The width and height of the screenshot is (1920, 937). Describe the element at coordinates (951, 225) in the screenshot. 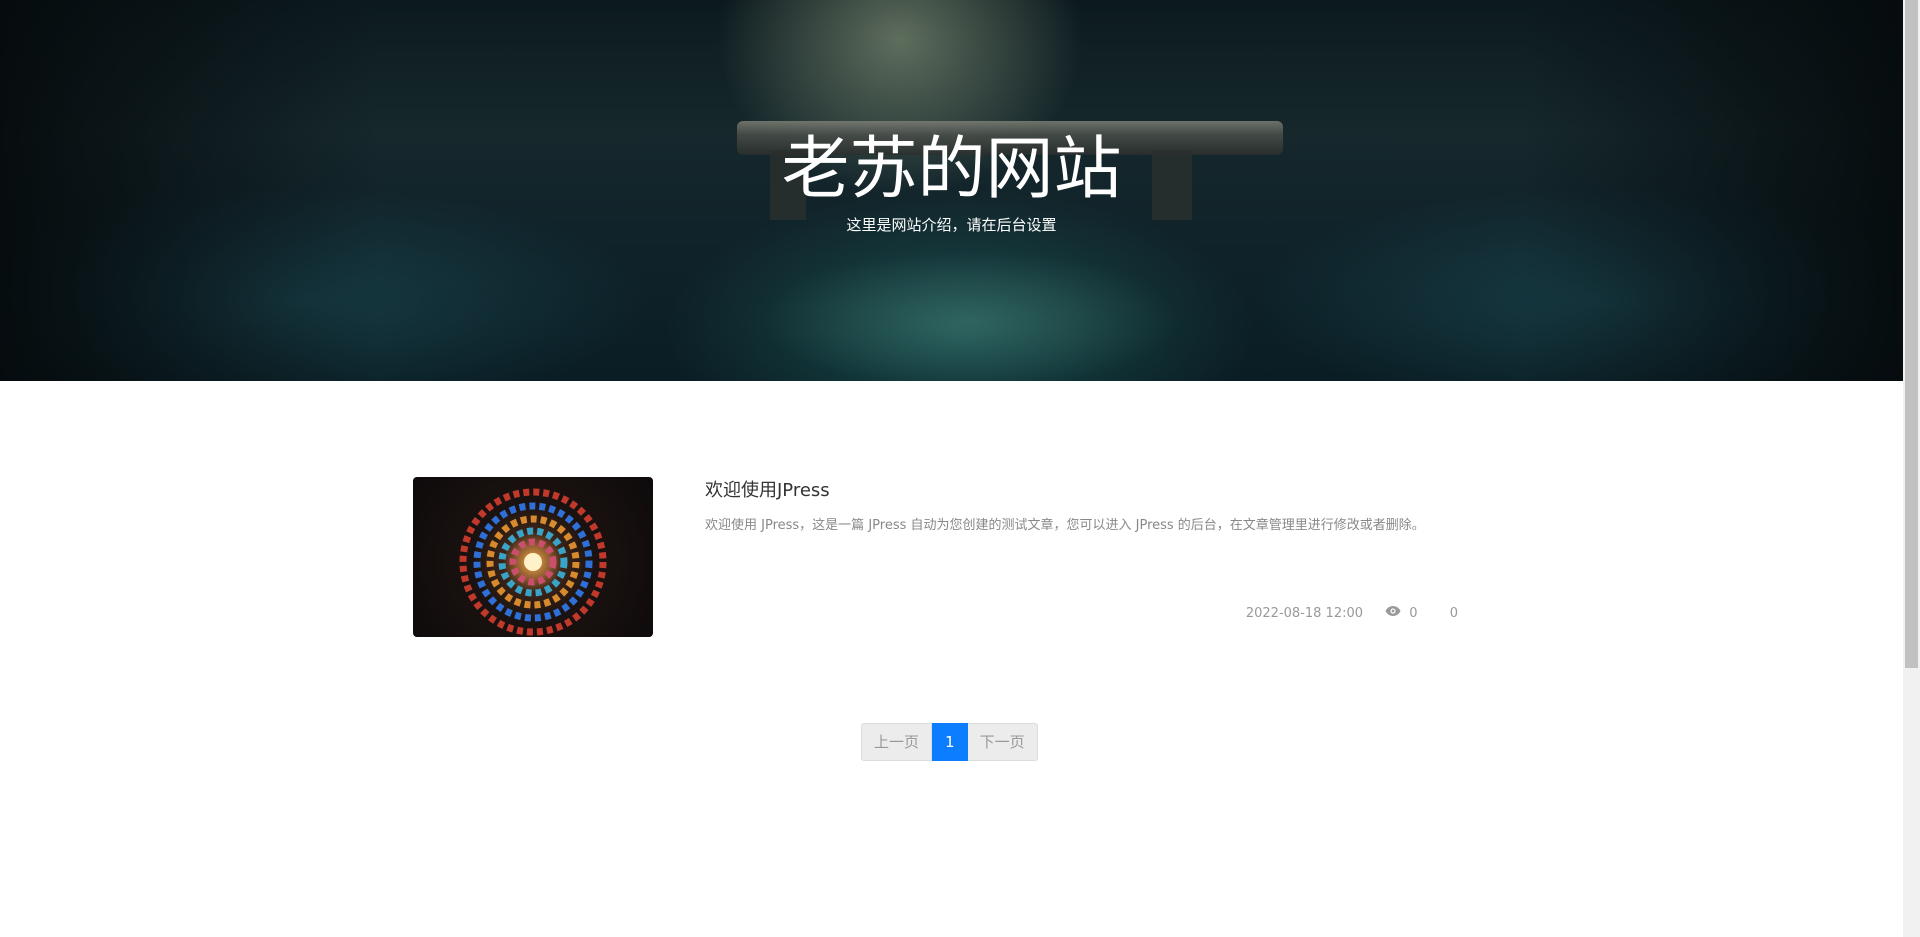

I see `site-description: 这里是网站介绍，请在后台设置` at that location.